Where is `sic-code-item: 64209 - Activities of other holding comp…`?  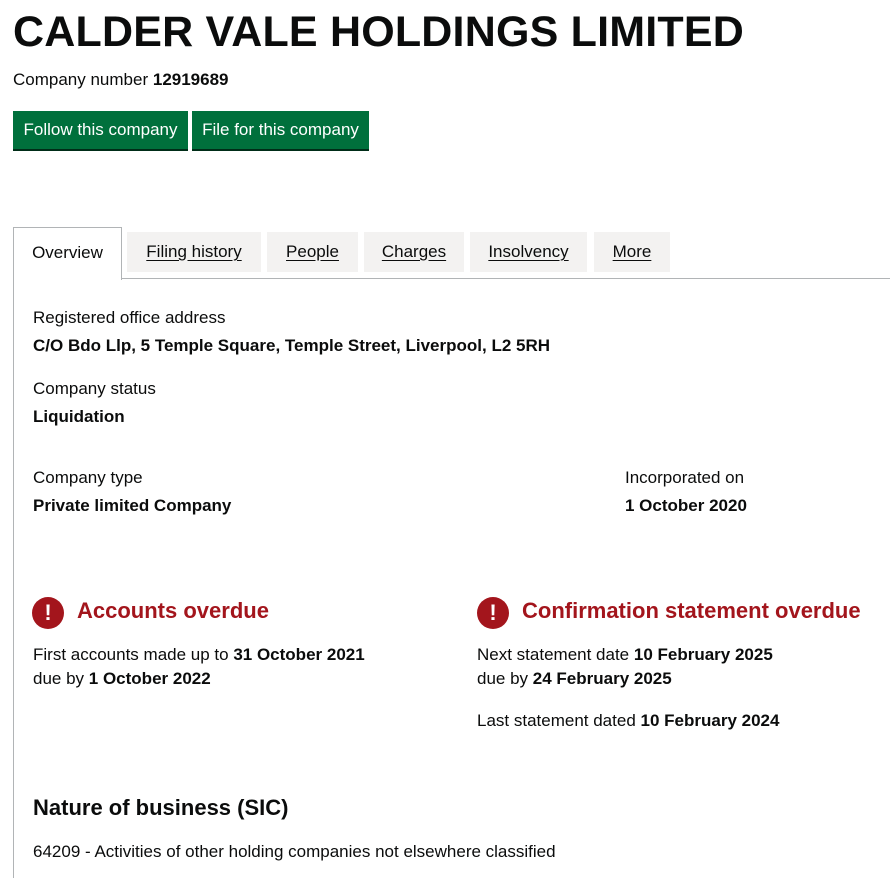 sic-code-item: 64209 - Activities of other holding comp… is located at coordinates (294, 851).